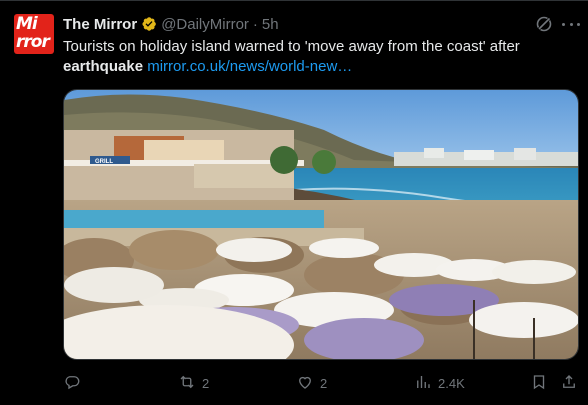 Image resolution: width=588 pixels, height=405 pixels. What do you see at coordinates (305, 383) in the screenshot?
I see `heart-icon` at bounding box center [305, 383].